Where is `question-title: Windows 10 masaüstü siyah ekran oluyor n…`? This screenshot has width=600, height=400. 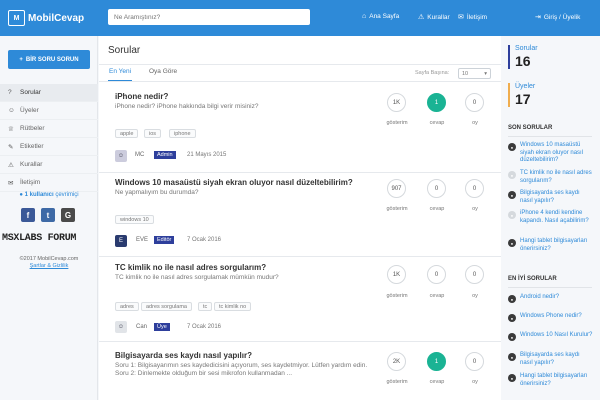
question-title: Windows 10 masaüstü siyah ekran oluyor n… is located at coordinates (234, 182).